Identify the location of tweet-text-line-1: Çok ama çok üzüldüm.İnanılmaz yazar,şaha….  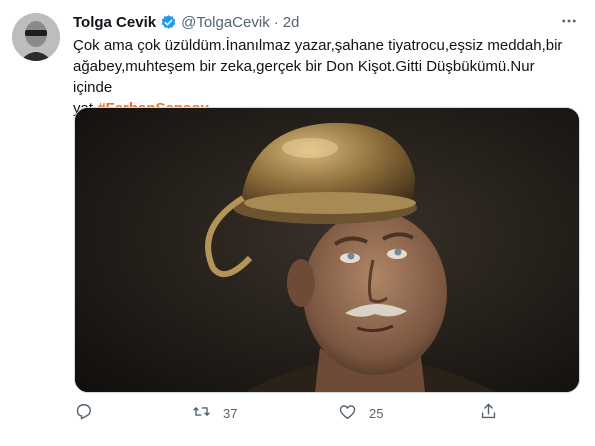
(318, 45).